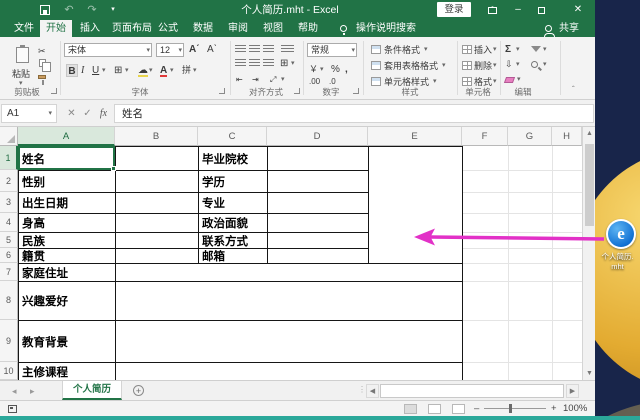  I want to click on cell-B3, so click(157, 203).